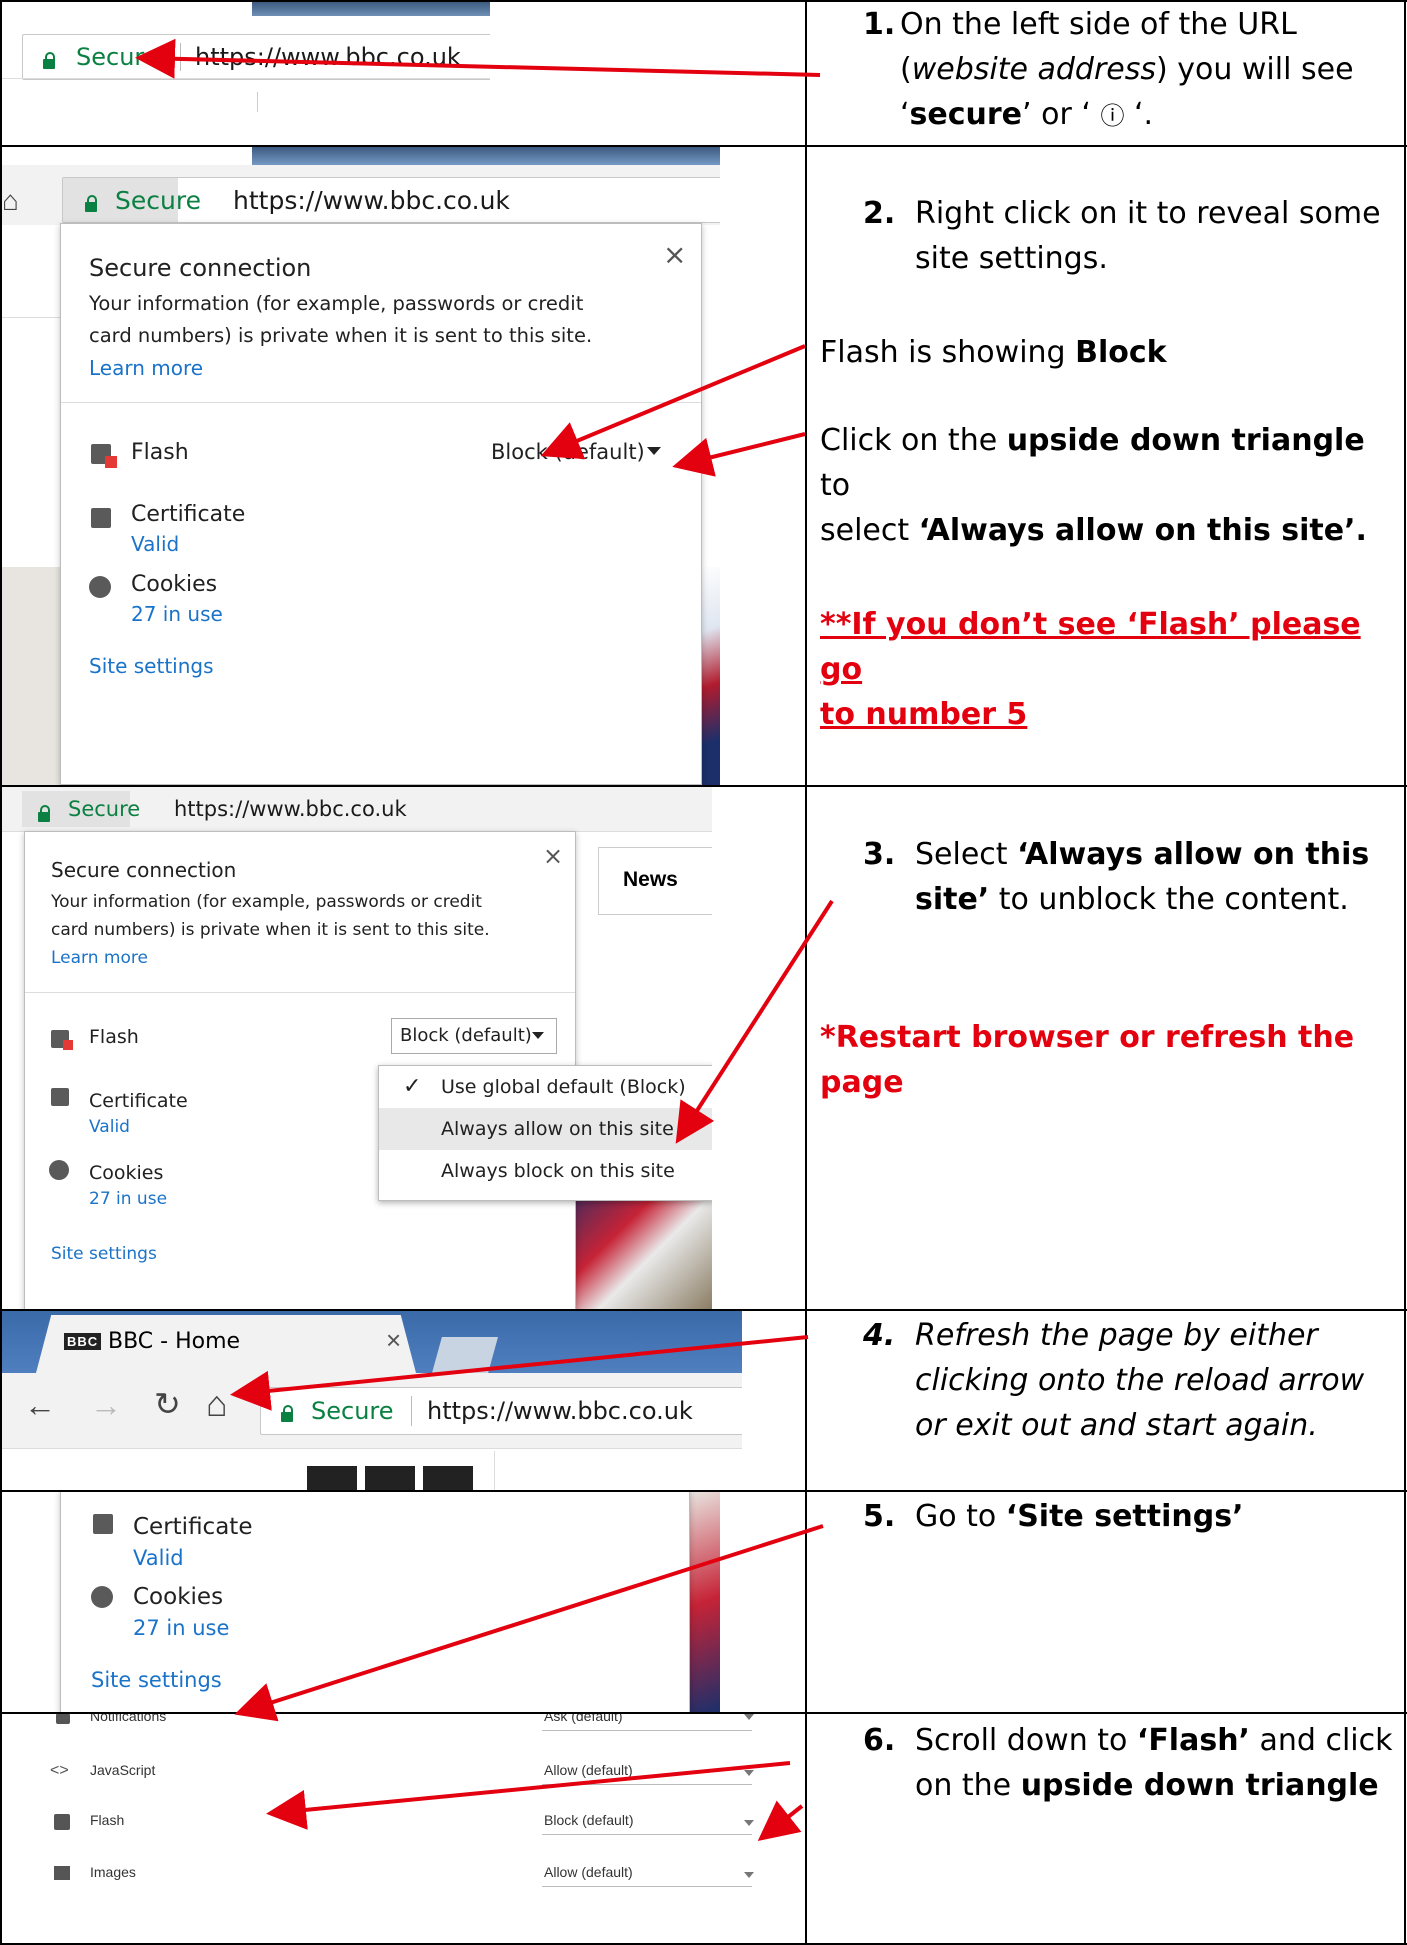  I want to click on new-tab-button, so click(465, 1355).